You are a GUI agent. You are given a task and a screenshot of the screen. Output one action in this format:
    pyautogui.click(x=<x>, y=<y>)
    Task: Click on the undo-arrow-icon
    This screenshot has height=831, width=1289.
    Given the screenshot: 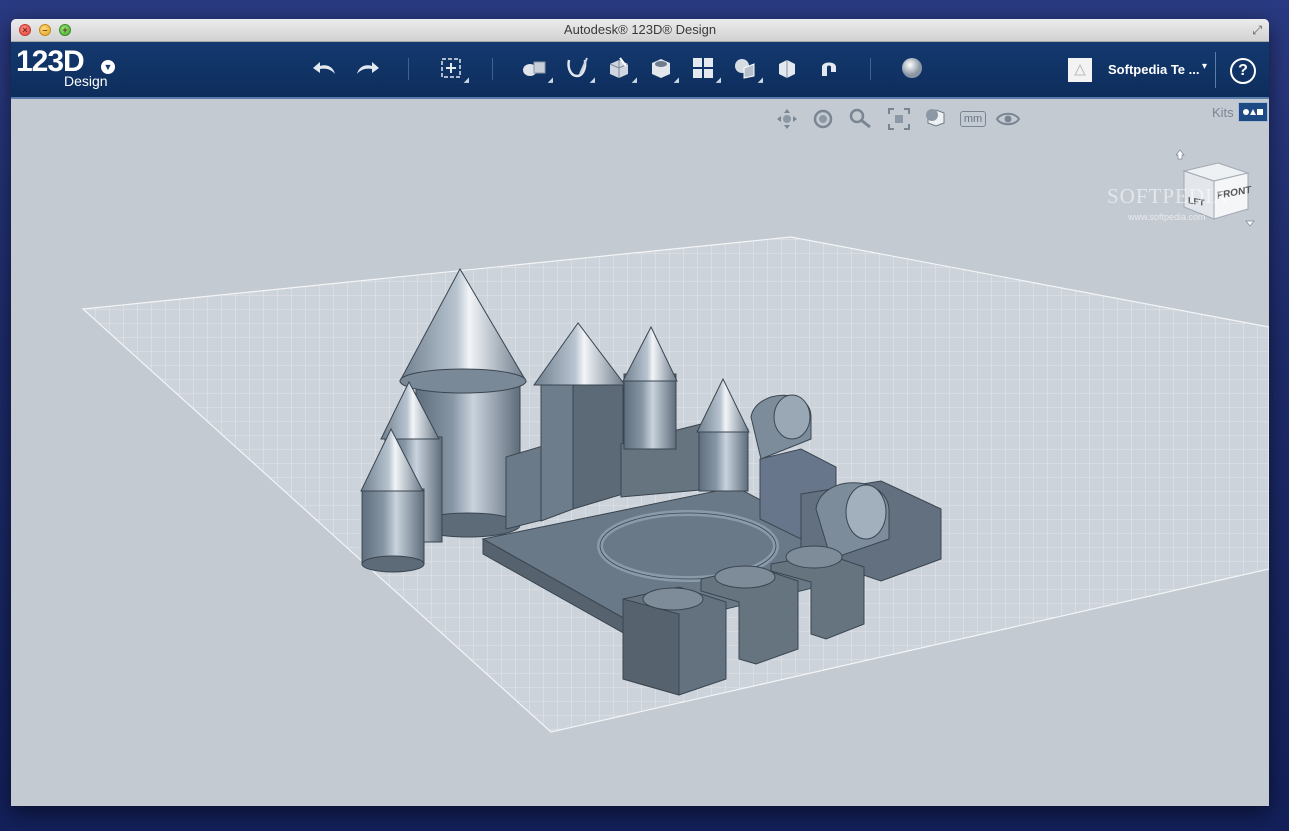 What is the action you would take?
    pyautogui.click(x=324, y=68)
    